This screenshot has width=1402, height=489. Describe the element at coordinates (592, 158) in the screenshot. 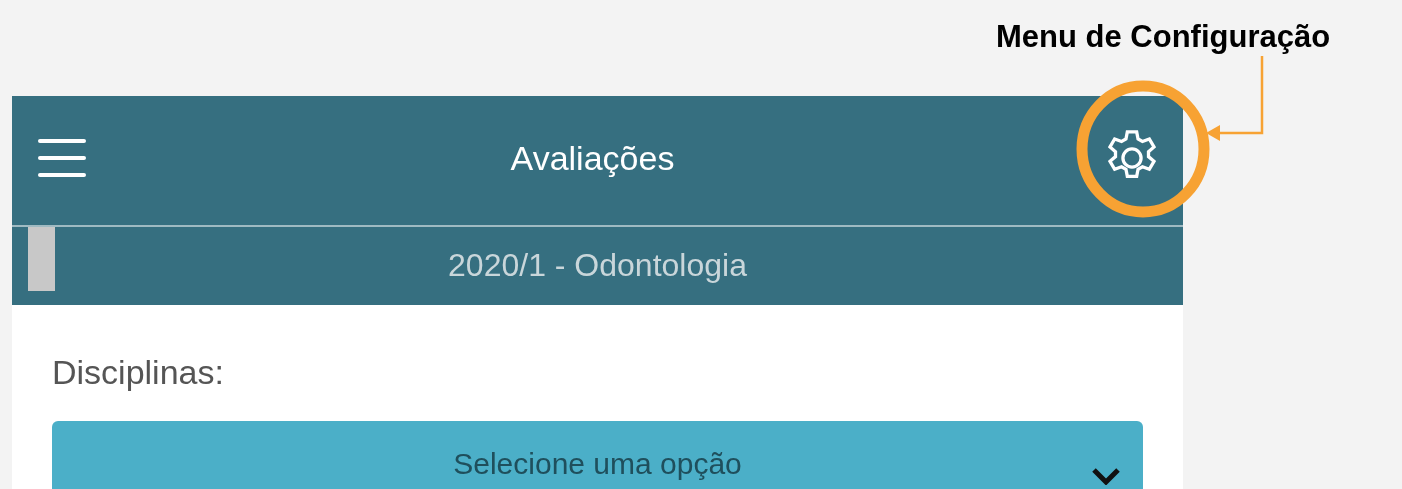

I see `screen-title: Avaliações` at that location.